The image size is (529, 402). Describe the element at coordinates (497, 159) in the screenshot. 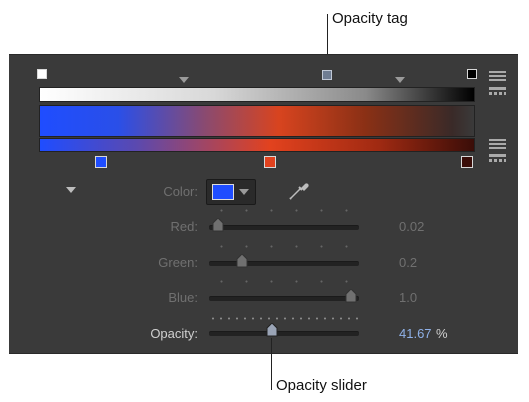

I see `color-tags-presets-icon` at that location.